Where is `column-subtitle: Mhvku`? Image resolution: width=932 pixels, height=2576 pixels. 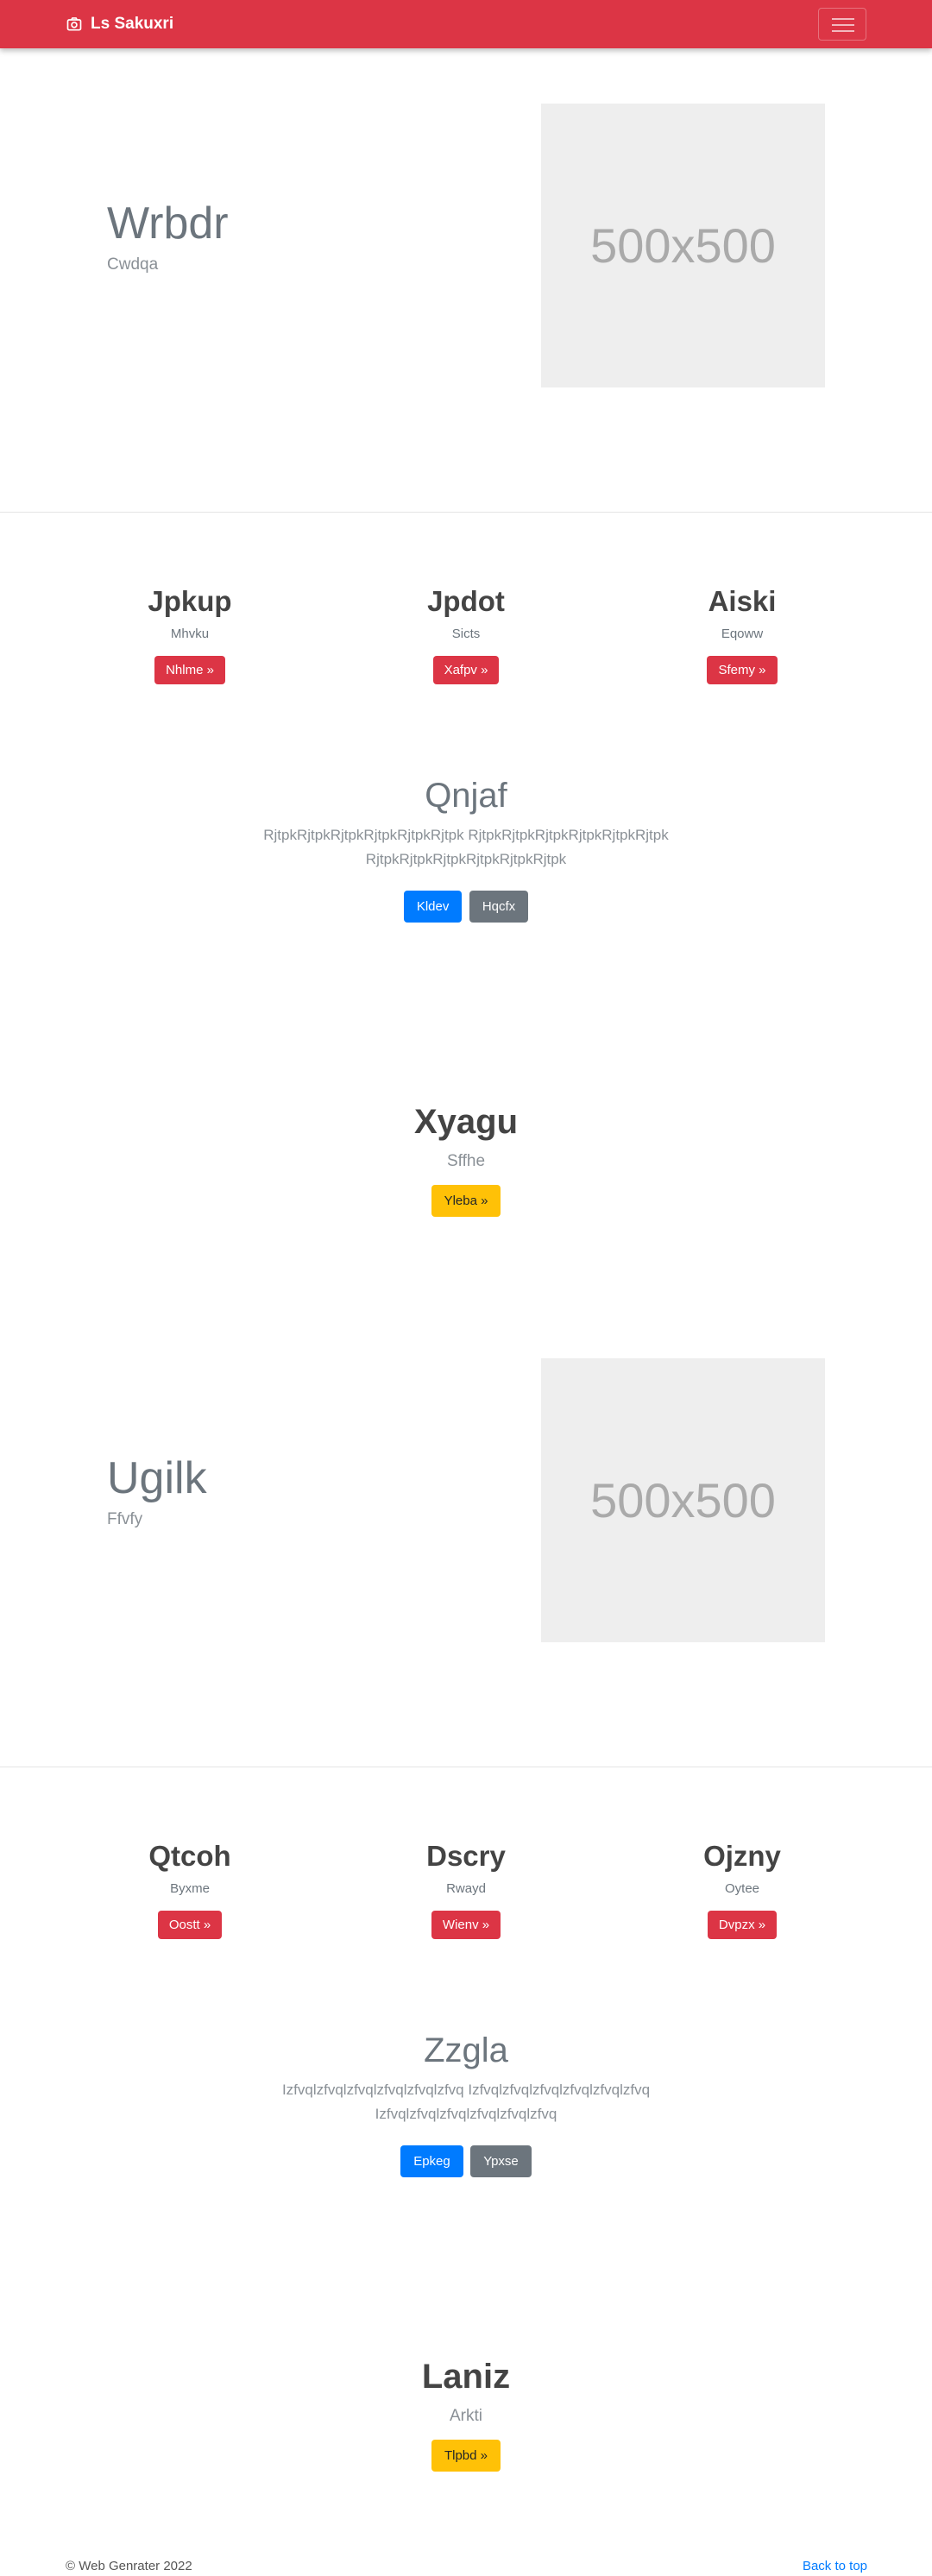 column-subtitle: Mhvku is located at coordinates (190, 634).